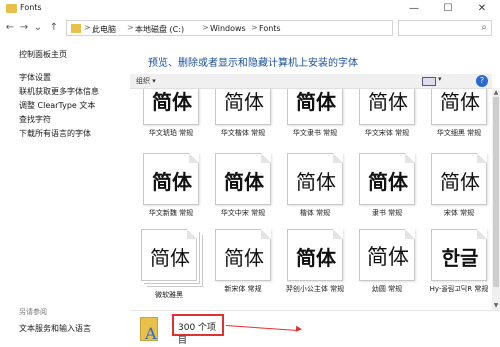 Image resolution: width=500 pixels, height=347 pixels. Describe the element at coordinates (496, 192) in the screenshot. I see `scrollbar-thumb` at that location.